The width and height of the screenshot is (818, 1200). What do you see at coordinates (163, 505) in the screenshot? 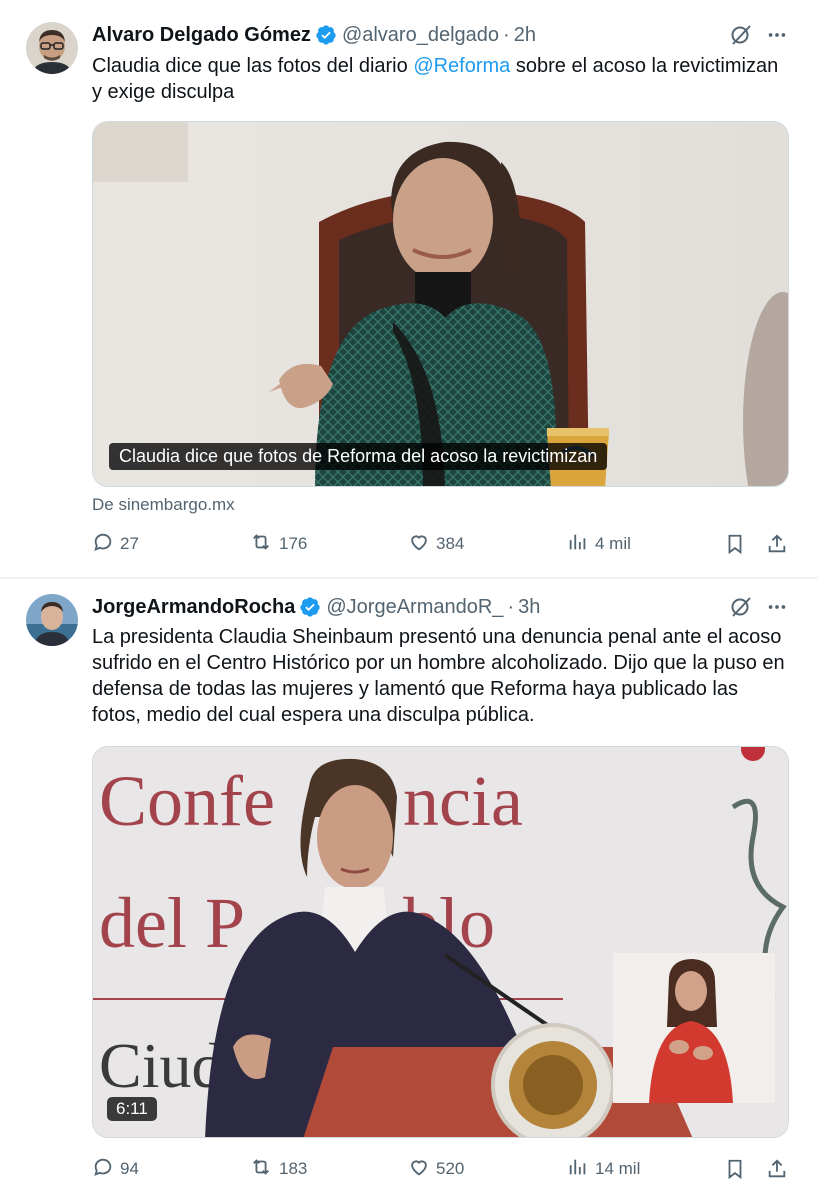
I see `link-source: De sinembargo.mx` at bounding box center [163, 505].